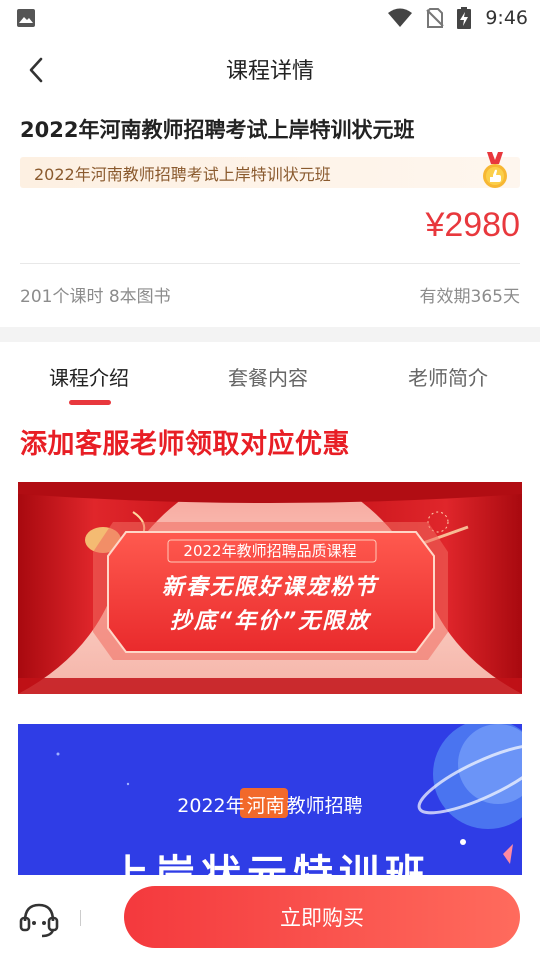 The height and width of the screenshot is (960, 540). I want to click on tab-package-content: 套餐内容, so click(268, 376).